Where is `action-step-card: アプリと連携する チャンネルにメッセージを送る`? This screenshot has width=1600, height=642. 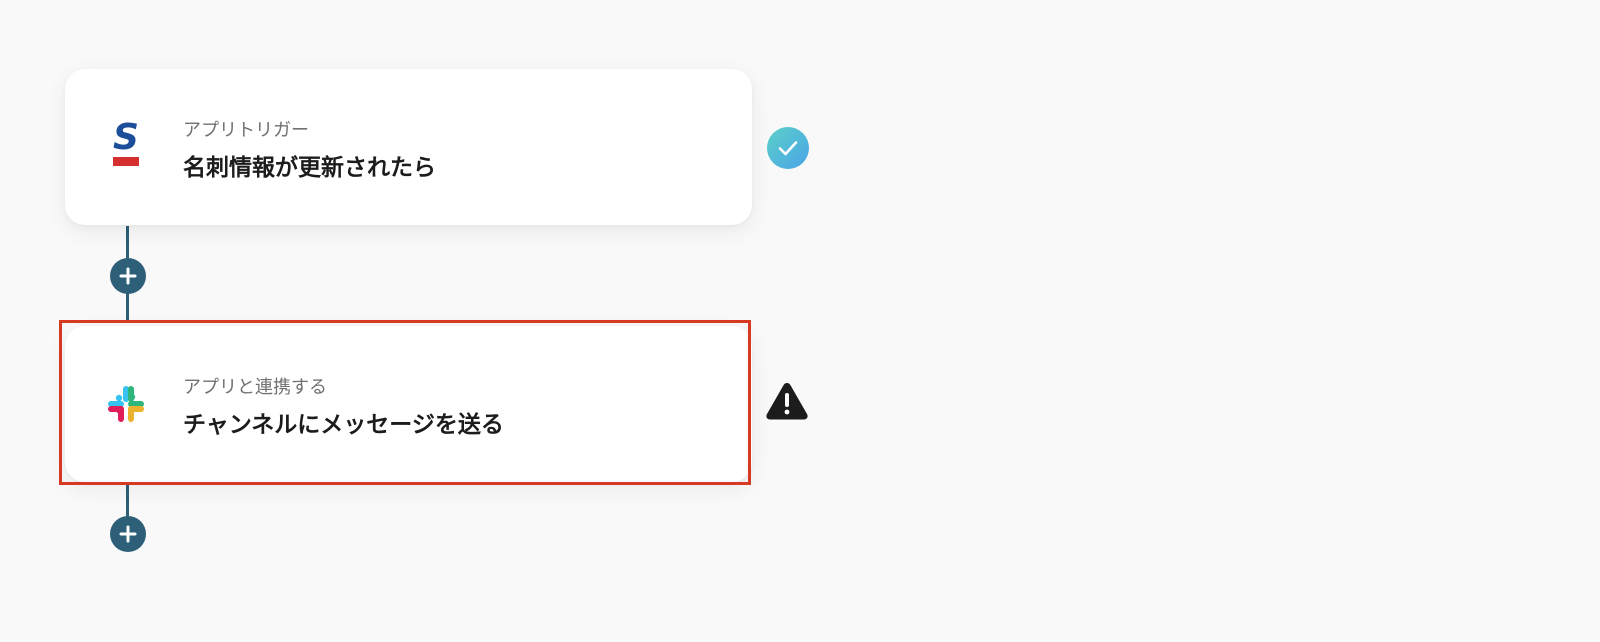 action-step-card: アプリと連携する チャンネルにメッセージを送る is located at coordinates (408, 404).